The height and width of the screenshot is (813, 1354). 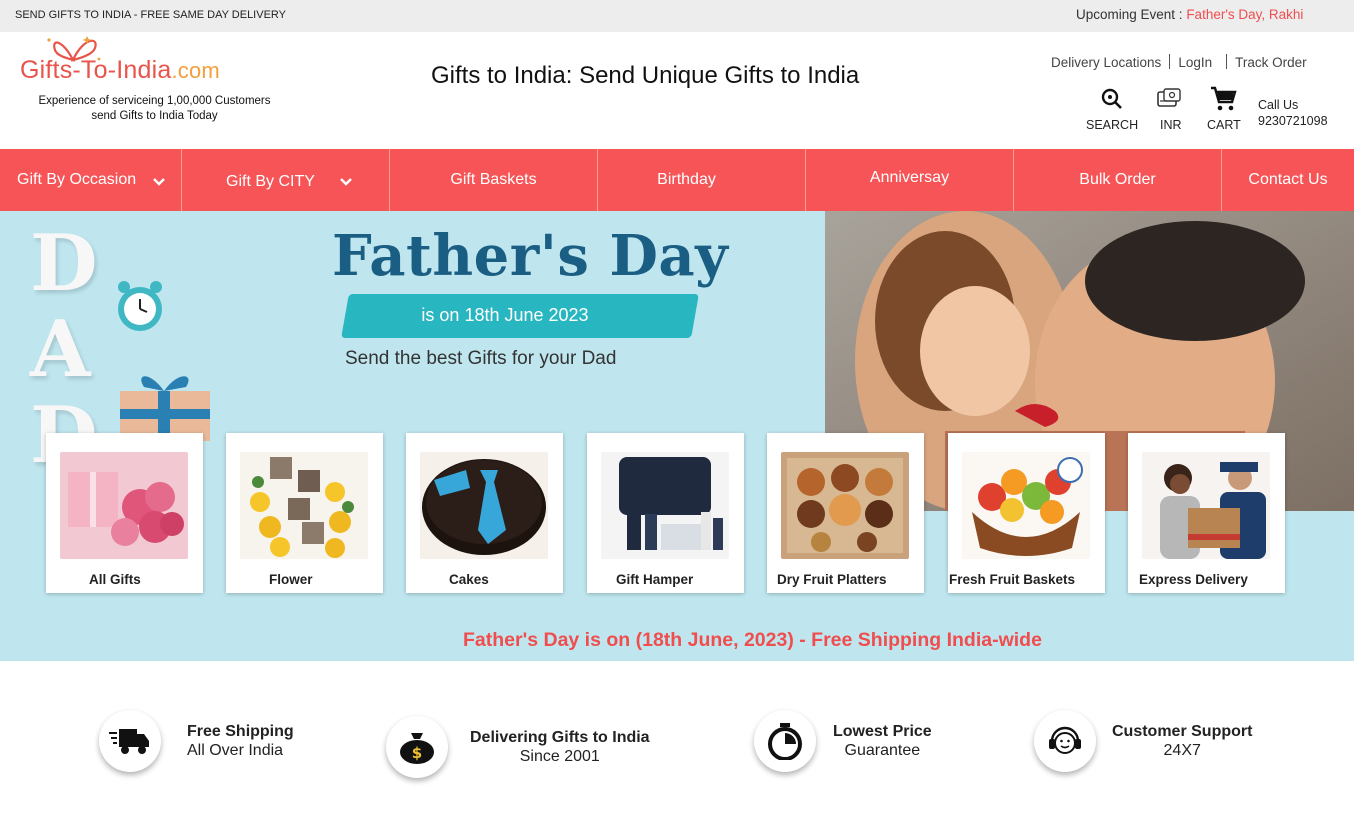 I want to click on search-icon, so click(x=1112, y=99).